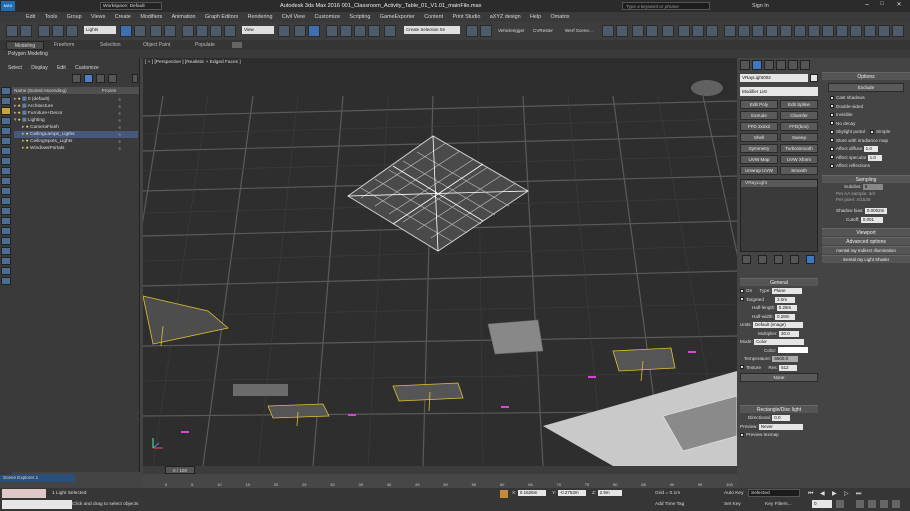 This screenshot has height=511, width=910. Describe the element at coordinates (184, 17) in the screenshot. I see `menu-animation: Animation` at that location.